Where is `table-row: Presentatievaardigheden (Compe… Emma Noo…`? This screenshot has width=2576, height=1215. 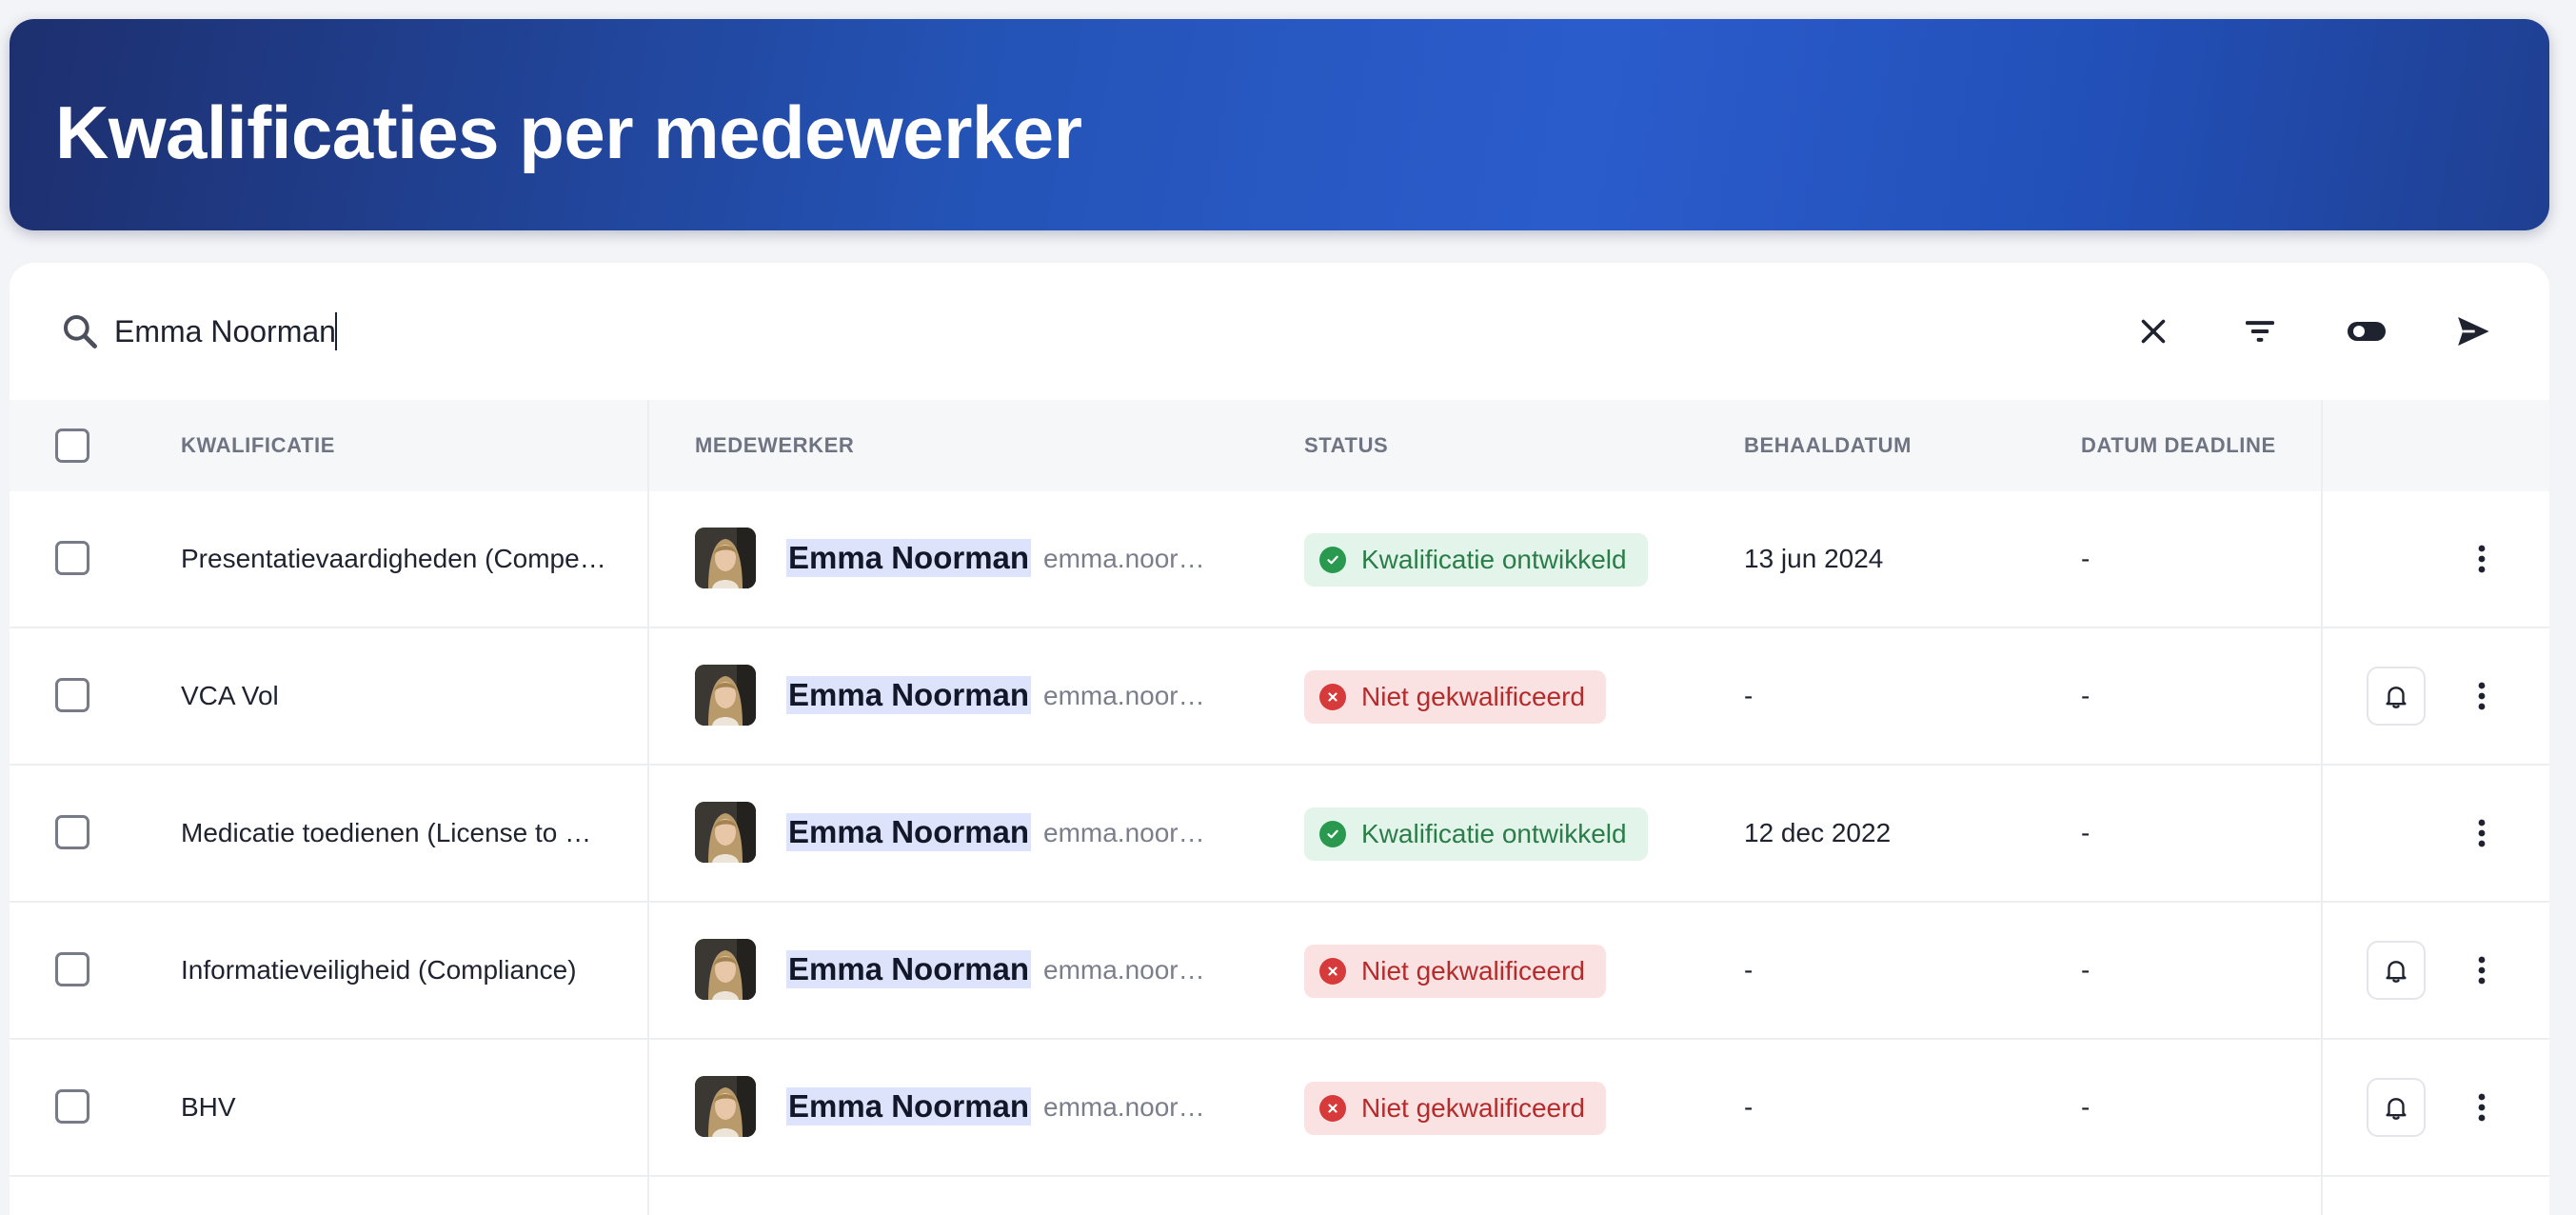 table-row: Presentatievaardigheden (Compe… Emma Noo… is located at coordinates (1279, 559).